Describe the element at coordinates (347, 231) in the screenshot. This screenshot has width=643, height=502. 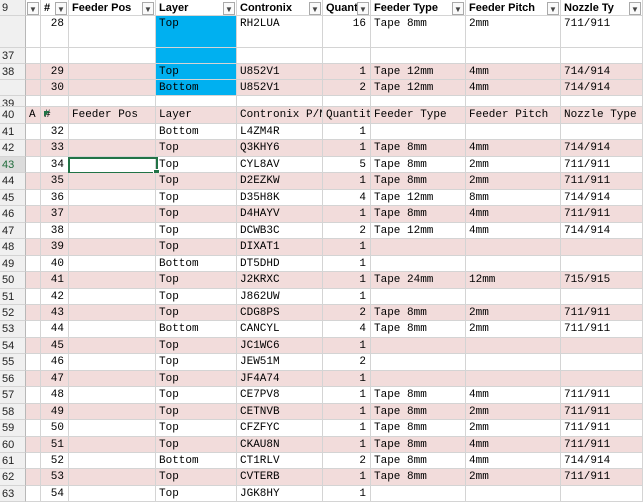
I see `cell-quantity: 2` at that location.